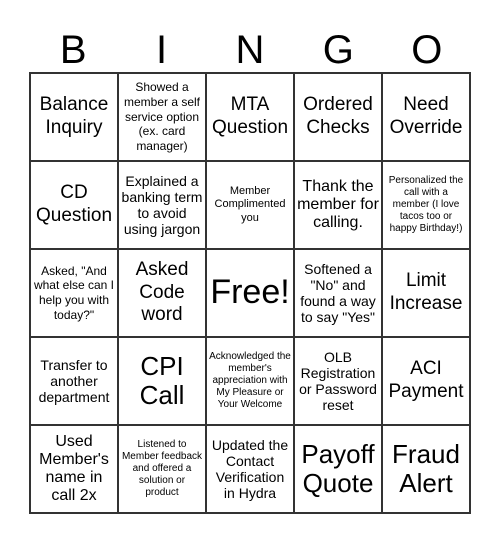 Image resolution: width=500 pixels, height=544 pixels. I want to click on bingo-cell-r4c1: Transfer to another department, so click(74, 381).